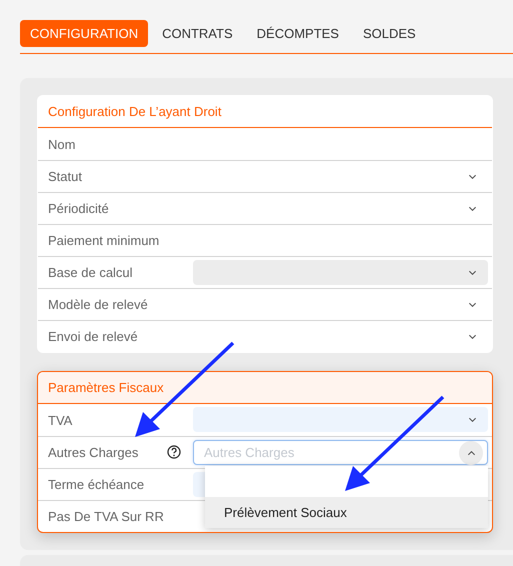 The image size is (513, 566). I want to click on field-label: Paiement minimum, so click(103, 240).